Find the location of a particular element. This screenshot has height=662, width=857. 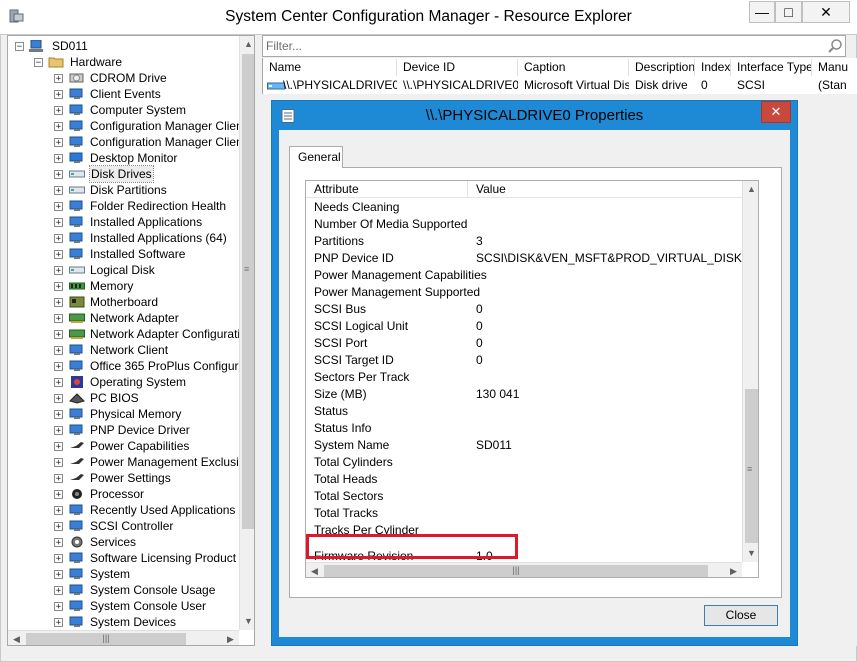

tree-horizontal-scrollbar: ◀ ||| ▶ is located at coordinates (123, 637).